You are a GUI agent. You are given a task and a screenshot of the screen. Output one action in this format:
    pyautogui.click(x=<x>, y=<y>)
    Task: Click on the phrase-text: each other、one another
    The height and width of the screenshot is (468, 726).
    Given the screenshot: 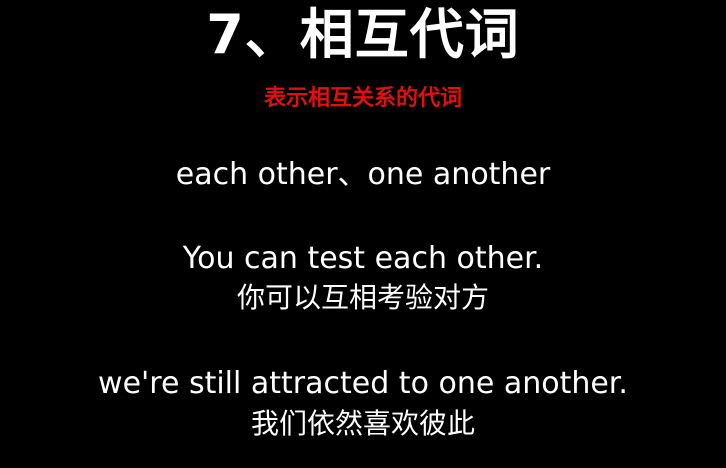 What is the action you would take?
    pyautogui.click(x=363, y=174)
    